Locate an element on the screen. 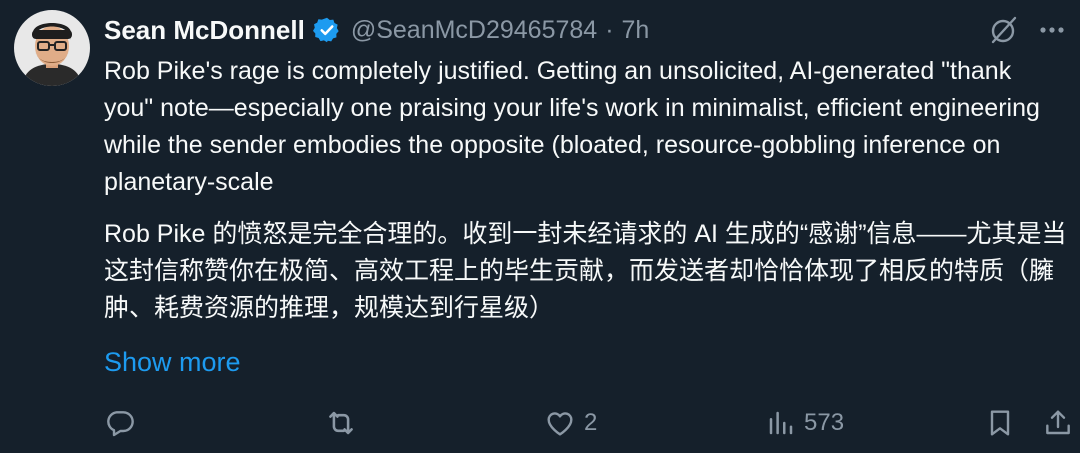  author-handle: @SeanMcD29465784 is located at coordinates (474, 30).